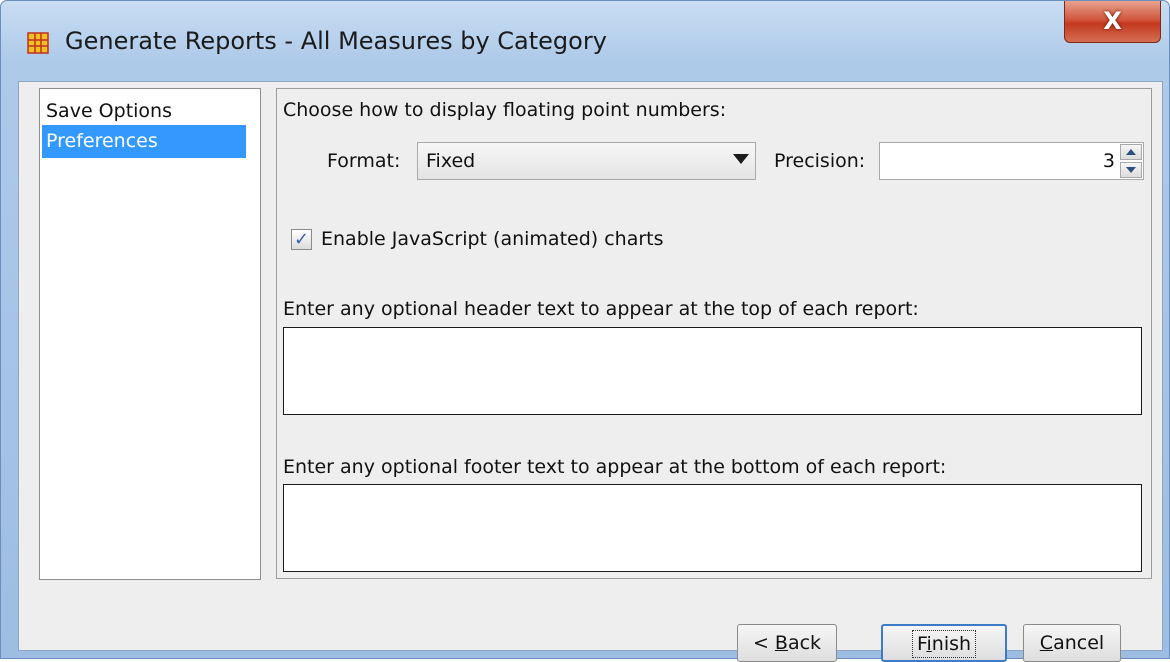 Image resolution: width=1170 pixels, height=662 pixels. I want to click on spin-down-icon, so click(1131, 170).